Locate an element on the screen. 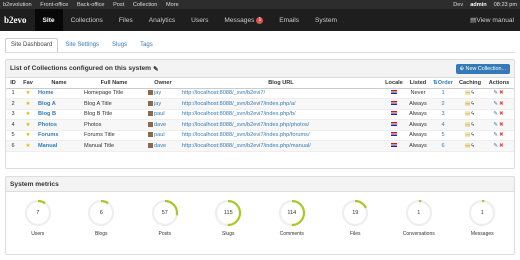 This screenshot has width=520, height=260. view-manual-link: ▤ View manual is located at coordinates (491, 20).